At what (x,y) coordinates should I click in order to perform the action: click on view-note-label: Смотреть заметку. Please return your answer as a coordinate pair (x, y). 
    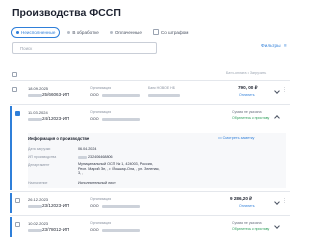
    Looking at the image, I should click on (238, 138).